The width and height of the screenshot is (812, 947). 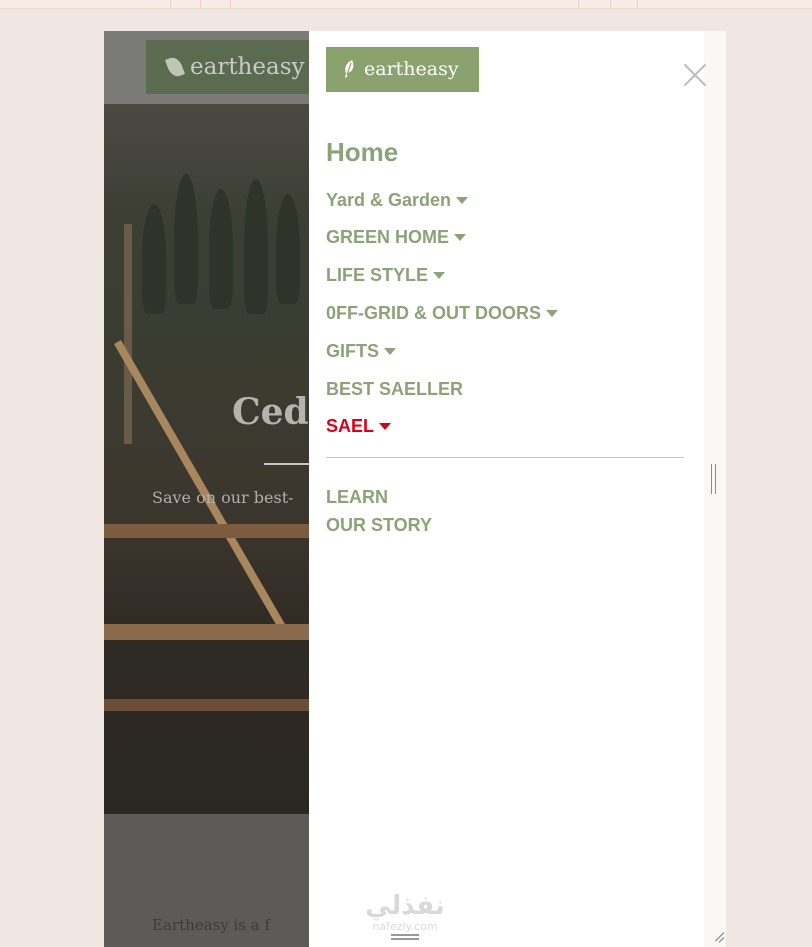 What do you see at coordinates (223, 497) in the screenshot?
I see `background-hero-subtitle: Save on our best-` at bounding box center [223, 497].